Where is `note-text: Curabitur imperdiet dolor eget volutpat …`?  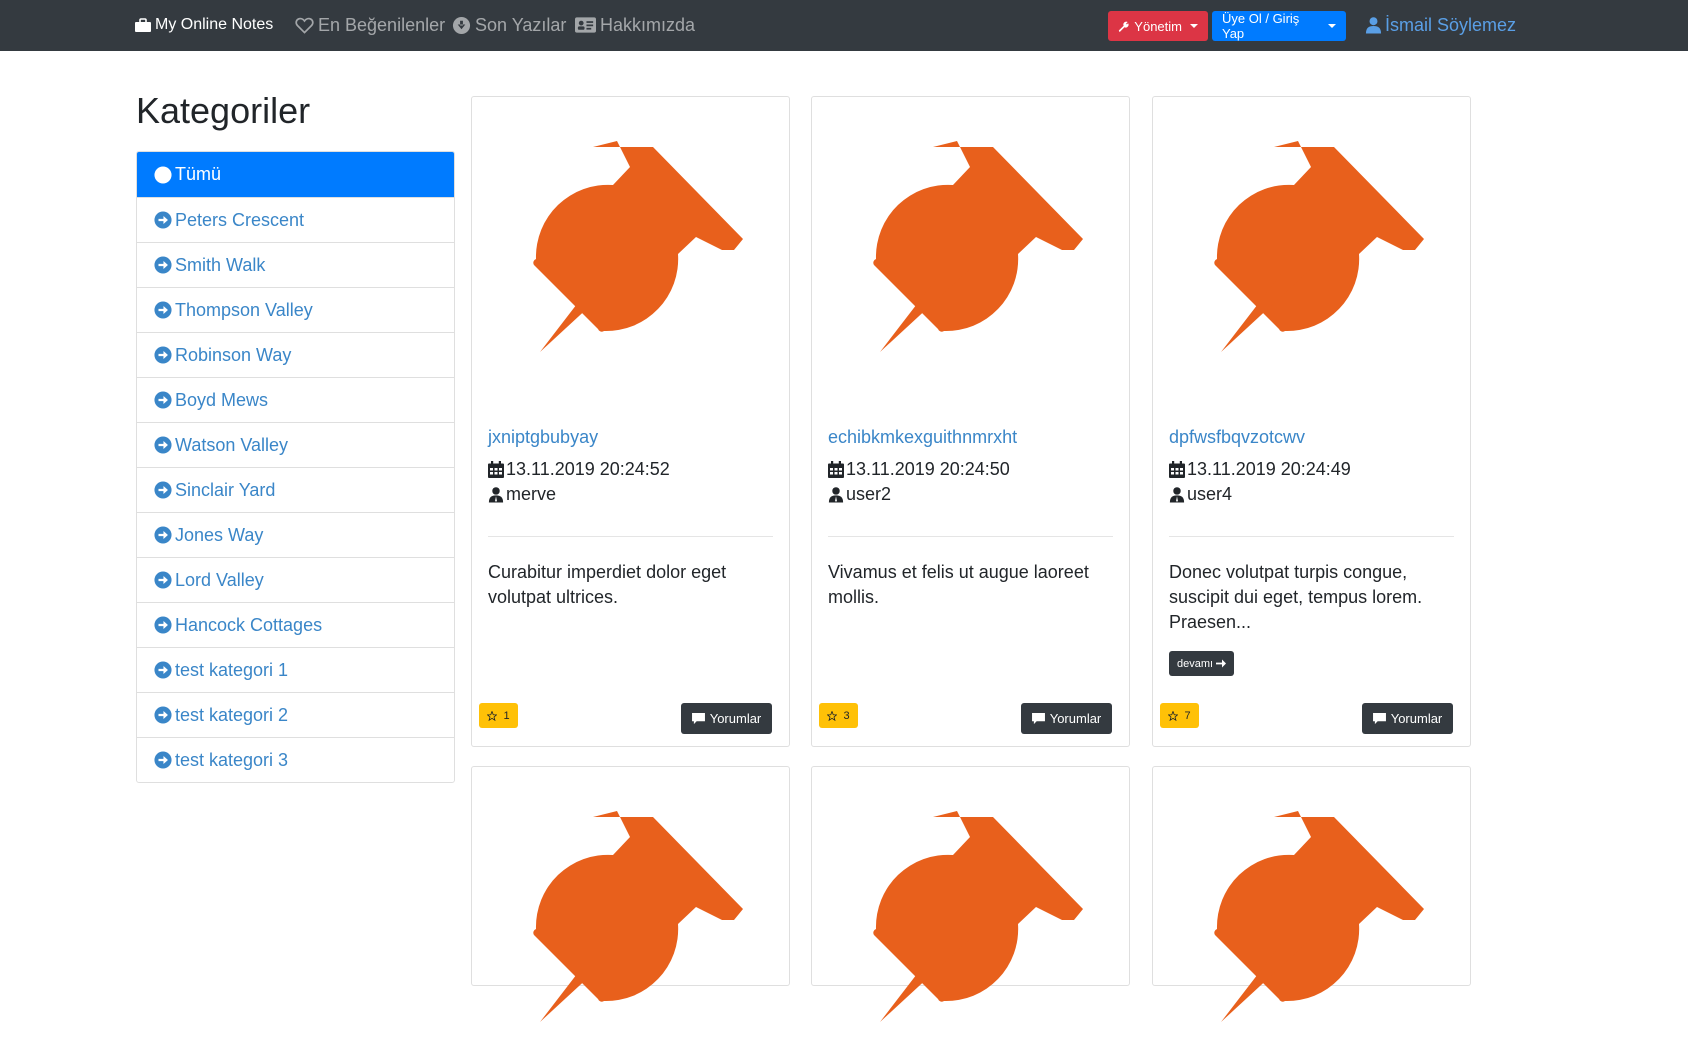
note-text: Curabitur imperdiet dolor eget volutpat … is located at coordinates (607, 584).